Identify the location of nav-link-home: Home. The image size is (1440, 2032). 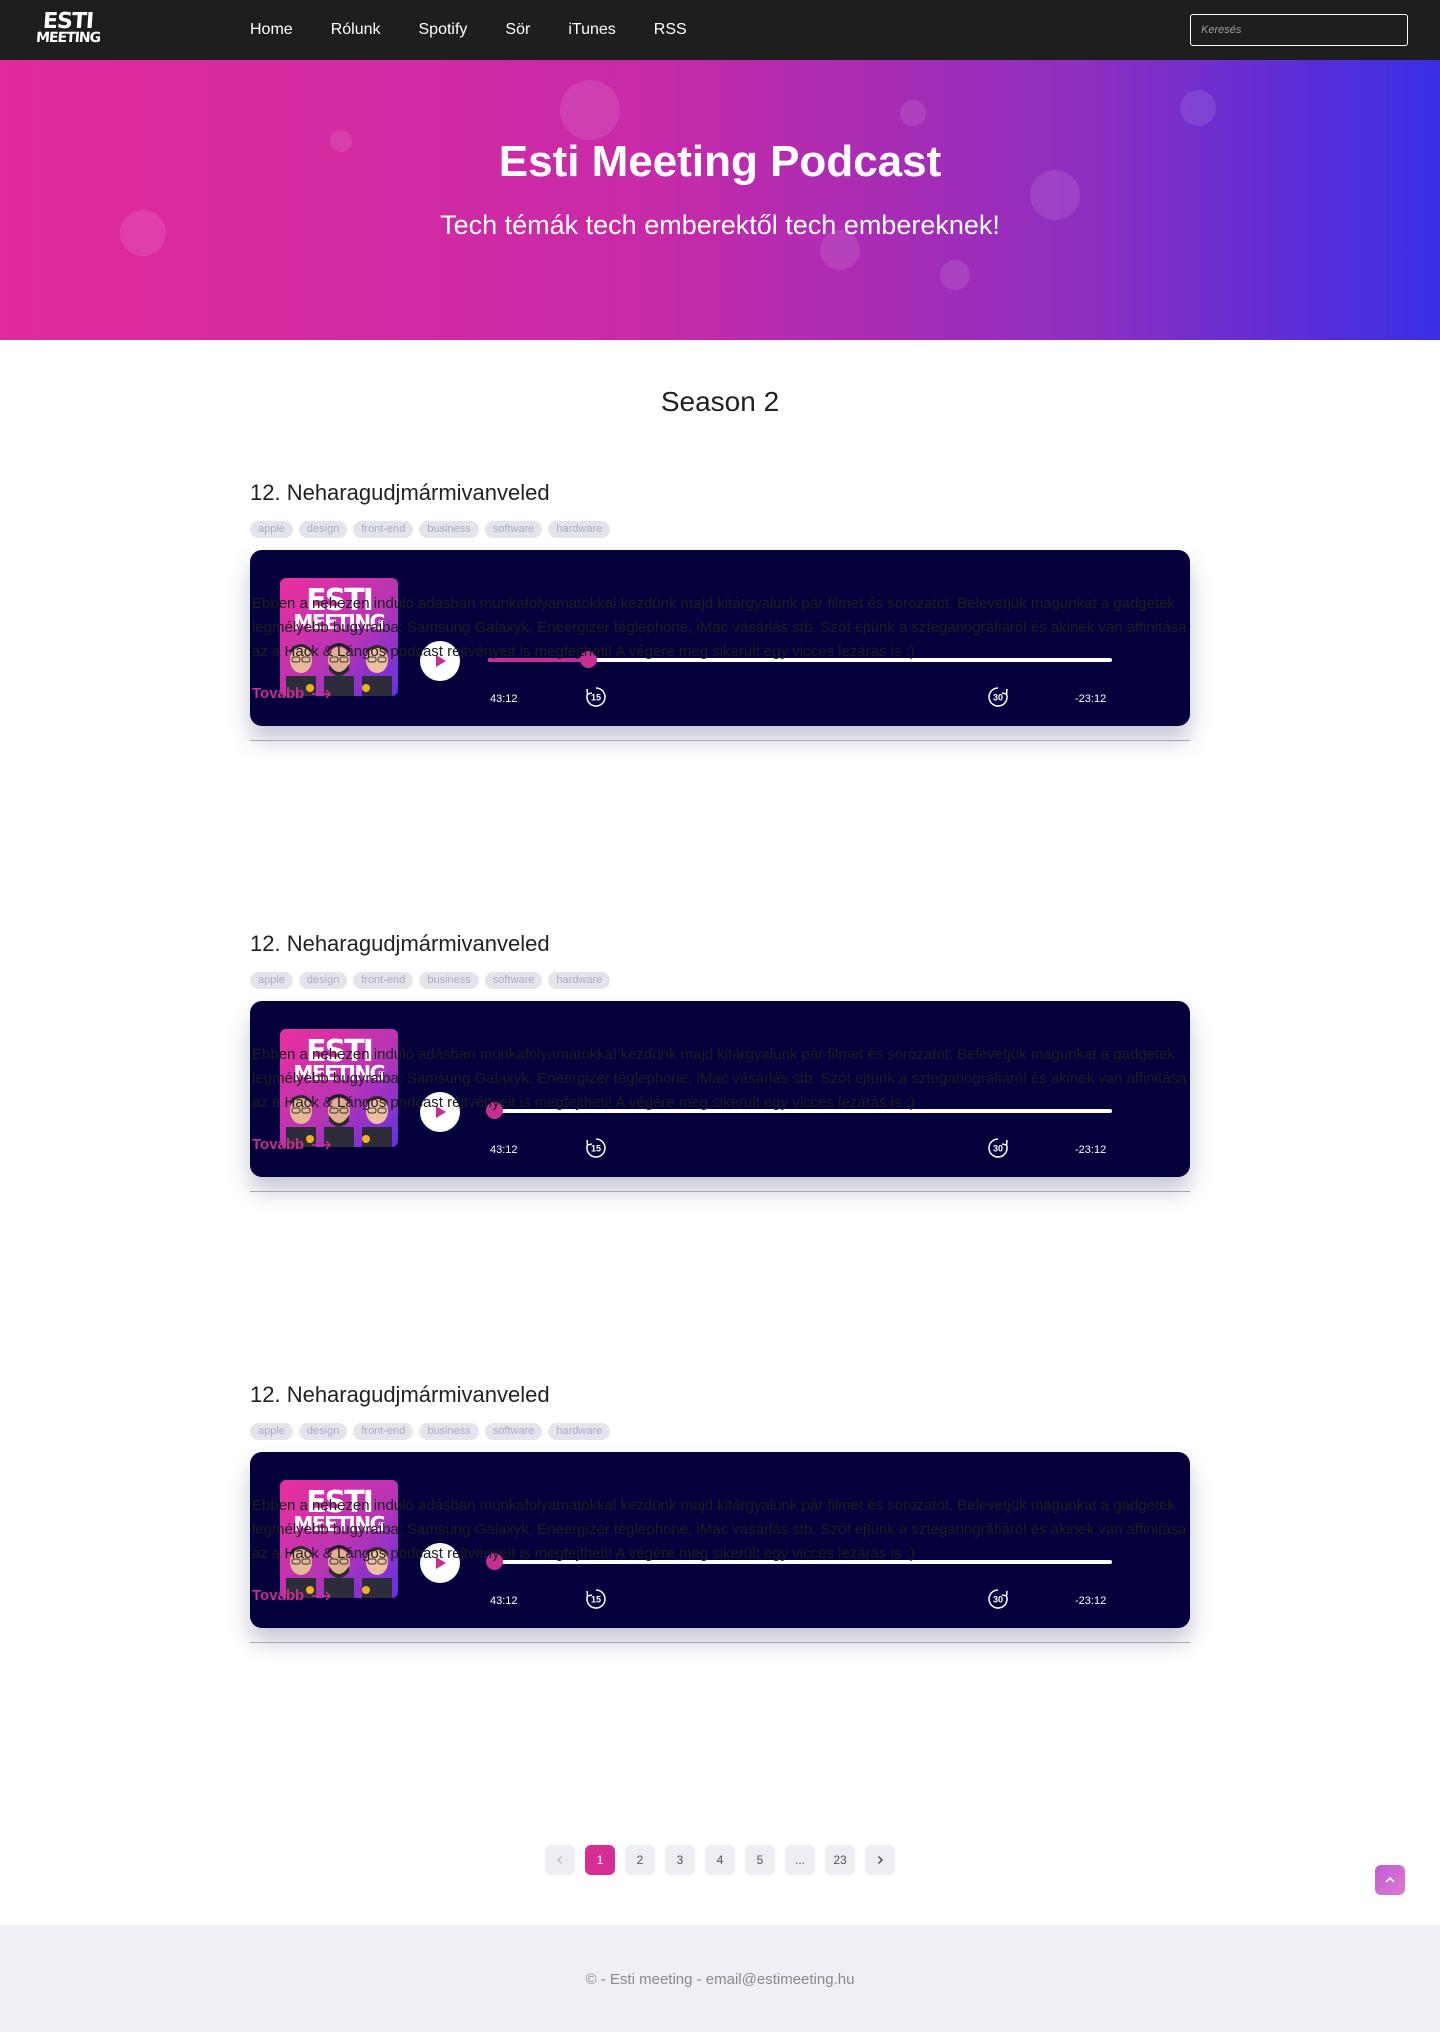
(271, 30).